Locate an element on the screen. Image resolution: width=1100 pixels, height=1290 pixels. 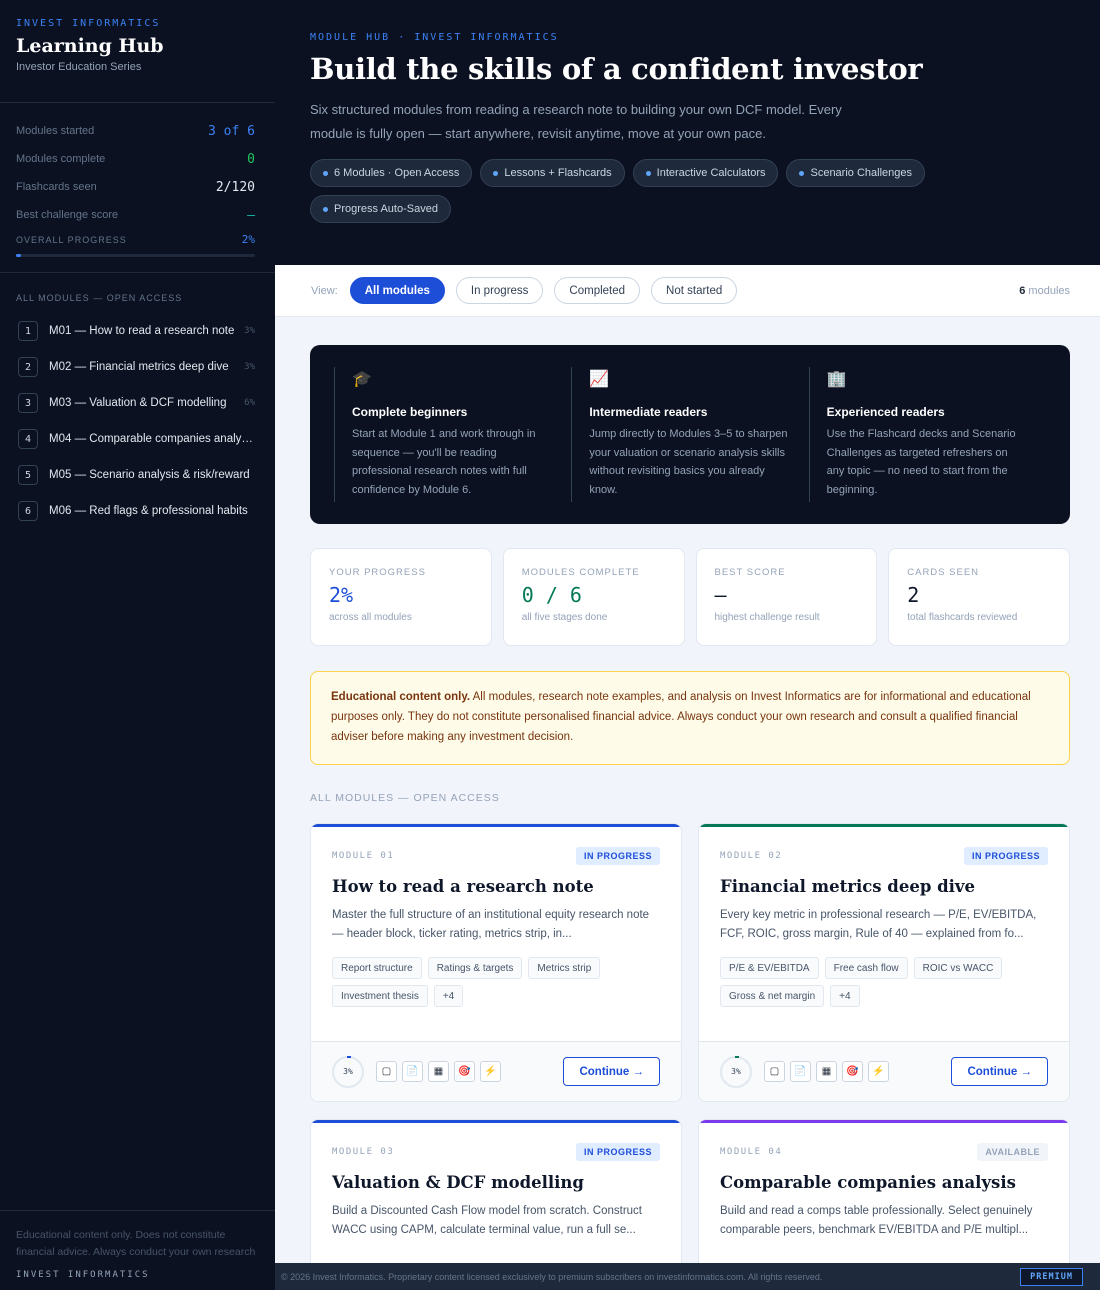
topic-tag: Free cash flow is located at coordinates (866, 968).